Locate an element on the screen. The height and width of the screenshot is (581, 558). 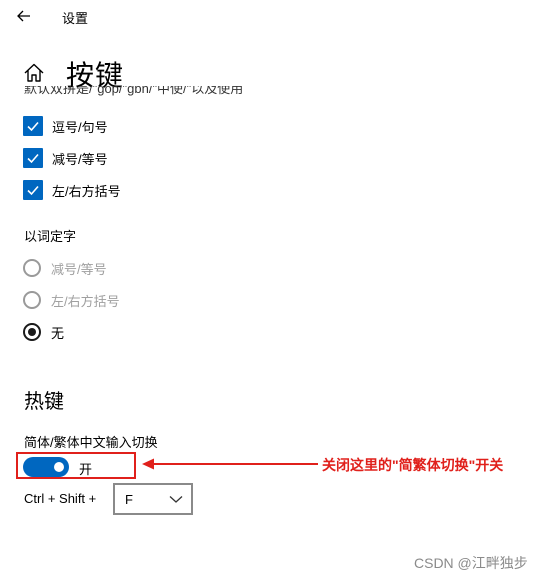
radio-label: 无 is located at coordinates (58, 333).